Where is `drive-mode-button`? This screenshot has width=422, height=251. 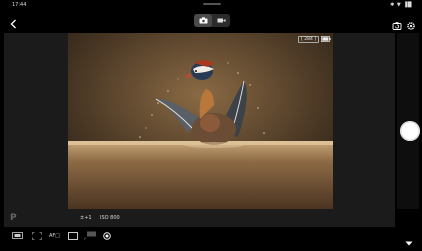 drive-mode-button is located at coordinates (90, 235).